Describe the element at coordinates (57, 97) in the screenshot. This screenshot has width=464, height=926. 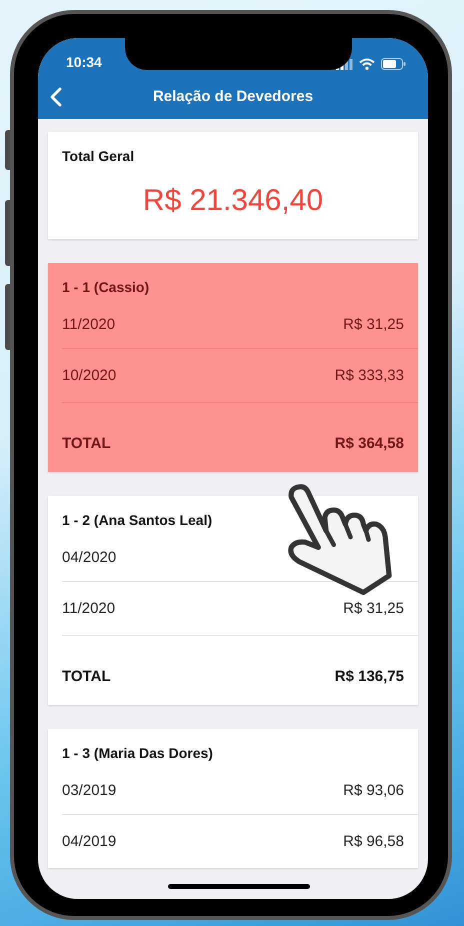
I see `back-button` at that location.